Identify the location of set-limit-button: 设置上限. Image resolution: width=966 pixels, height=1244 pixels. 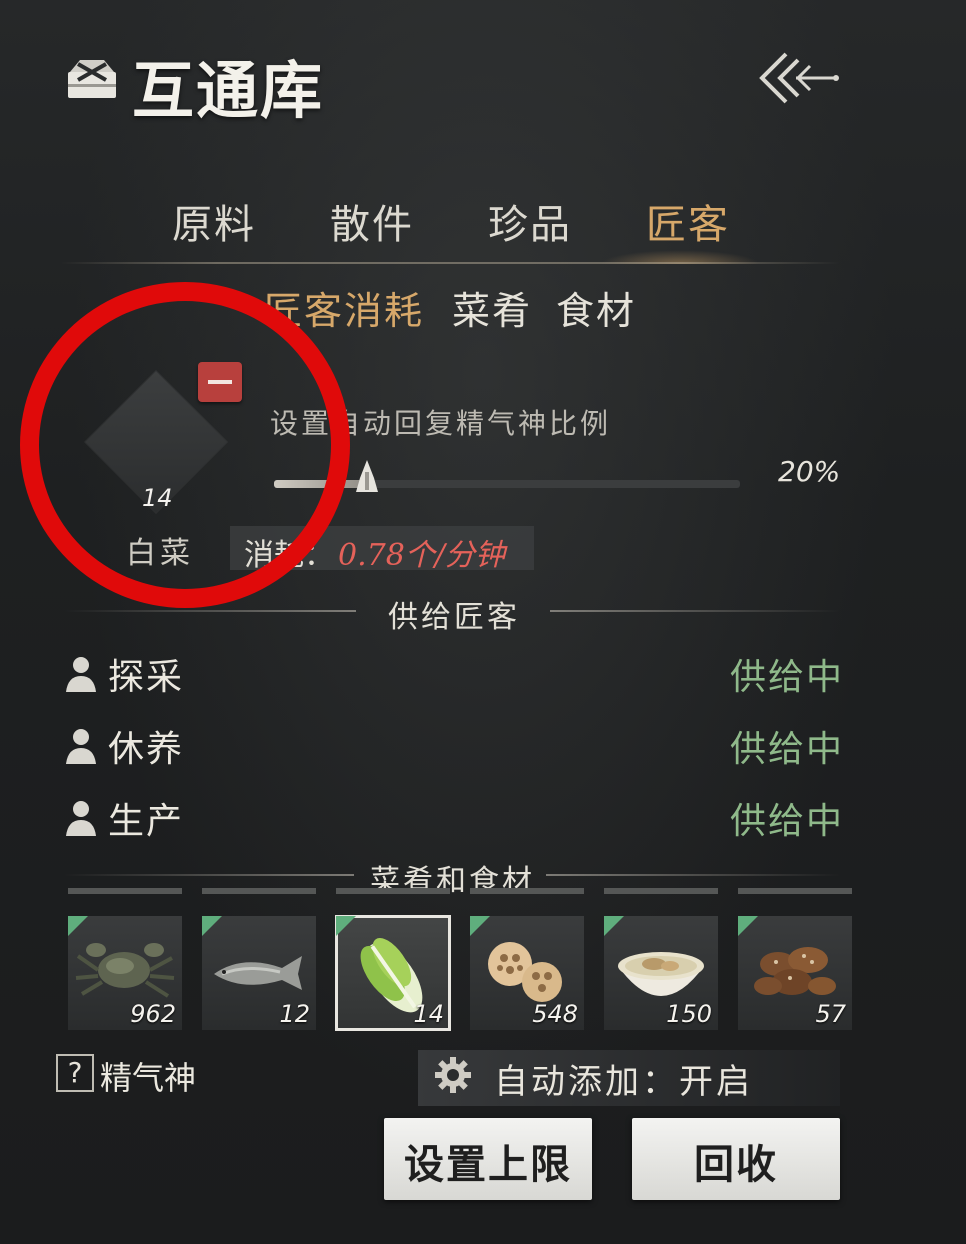
(488, 1159).